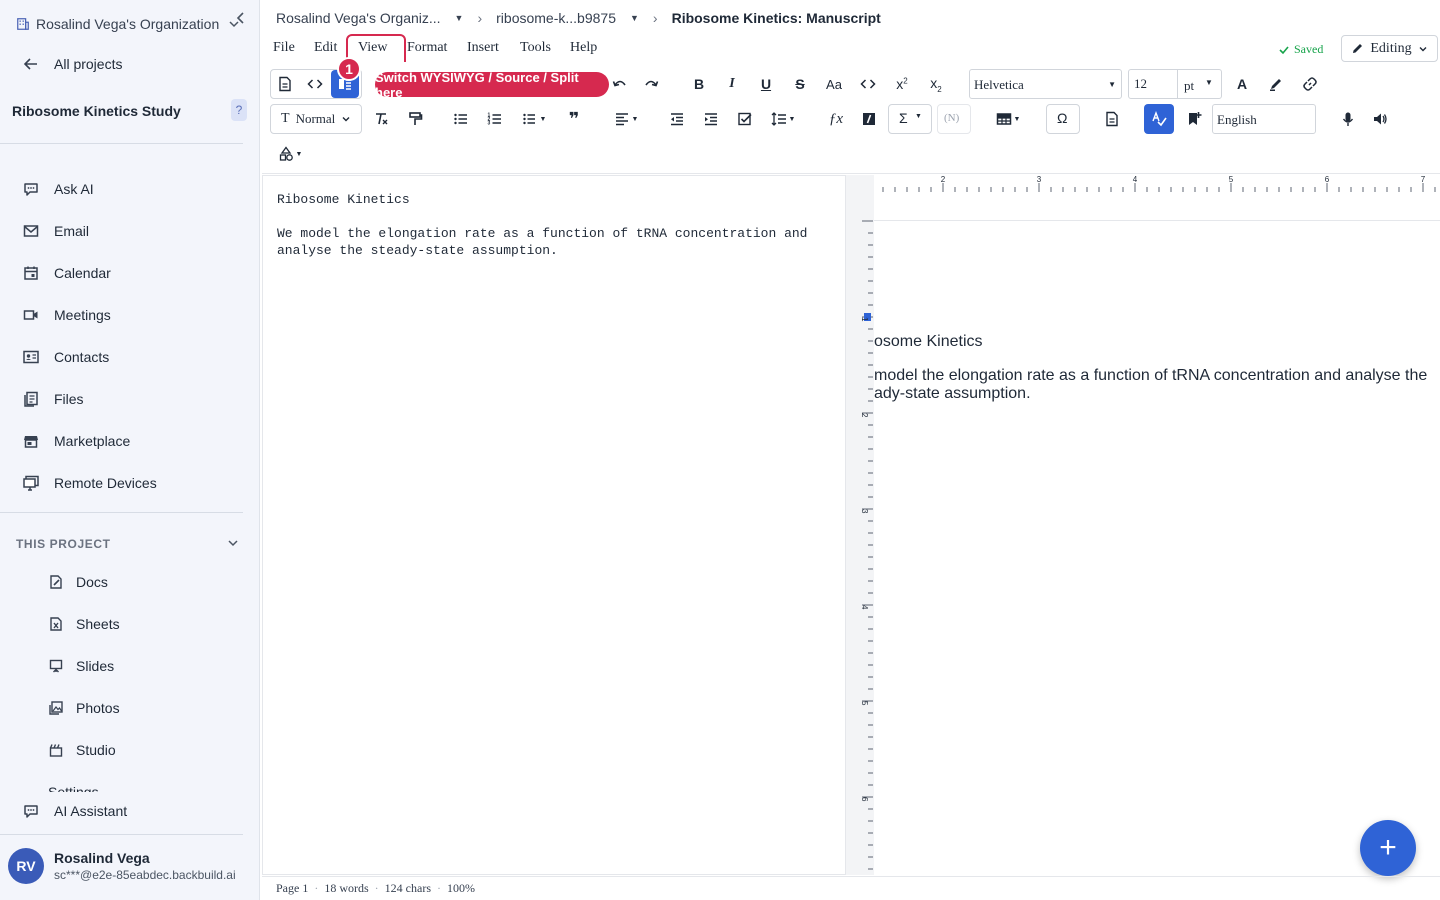 This screenshot has width=1440, height=900. I want to click on chevron-down-icon, so click(233, 543).